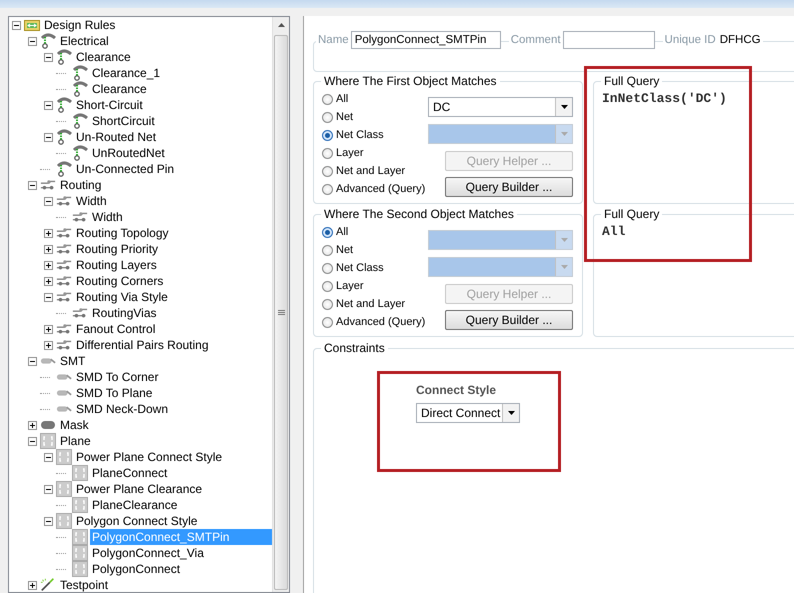 The width and height of the screenshot is (794, 593). What do you see at coordinates (136, 569) in the screenshot?
I see `tree-item: PolygonConnect` at bounding box center [136, 569].